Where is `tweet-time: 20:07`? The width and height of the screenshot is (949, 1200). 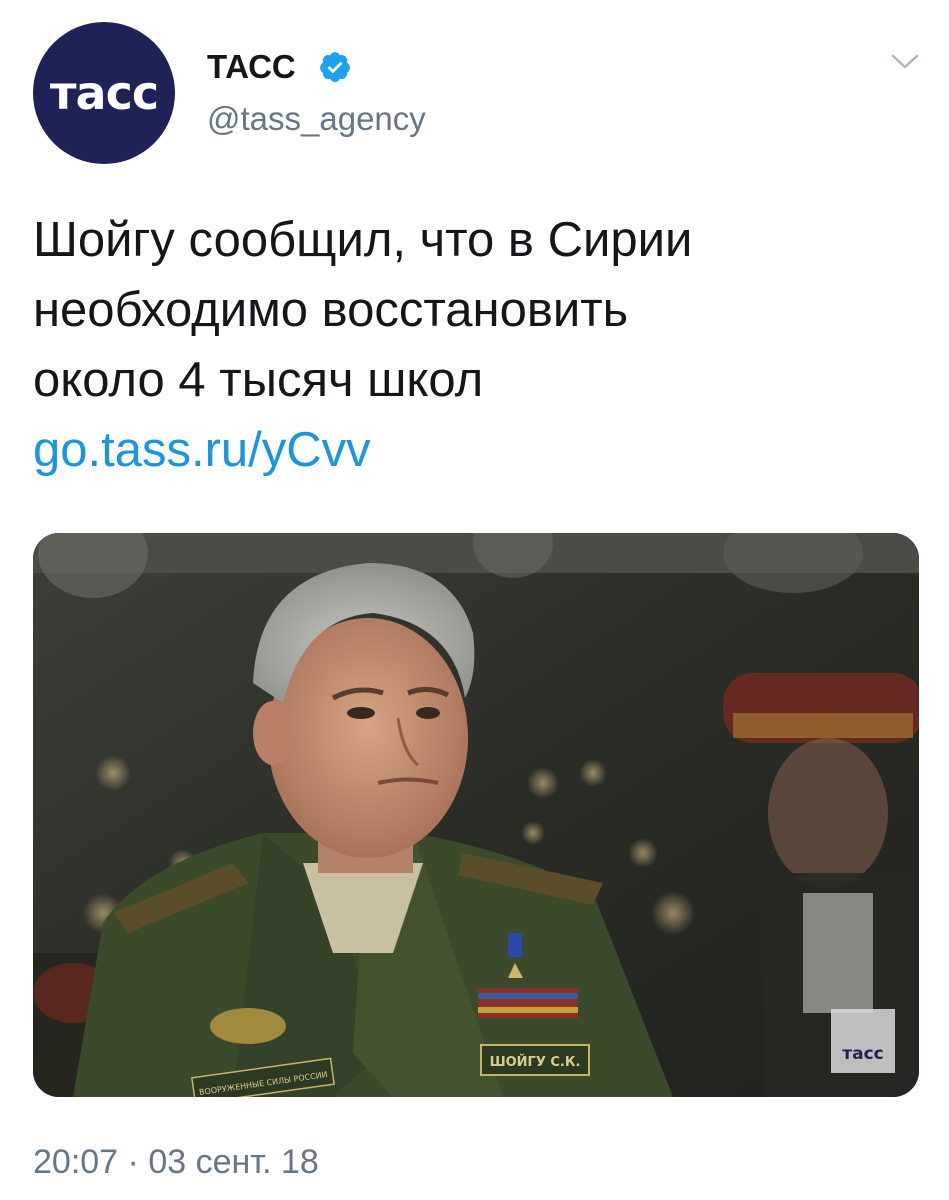
tweet-time: 20:07 is located at coordinates (76, 1162).